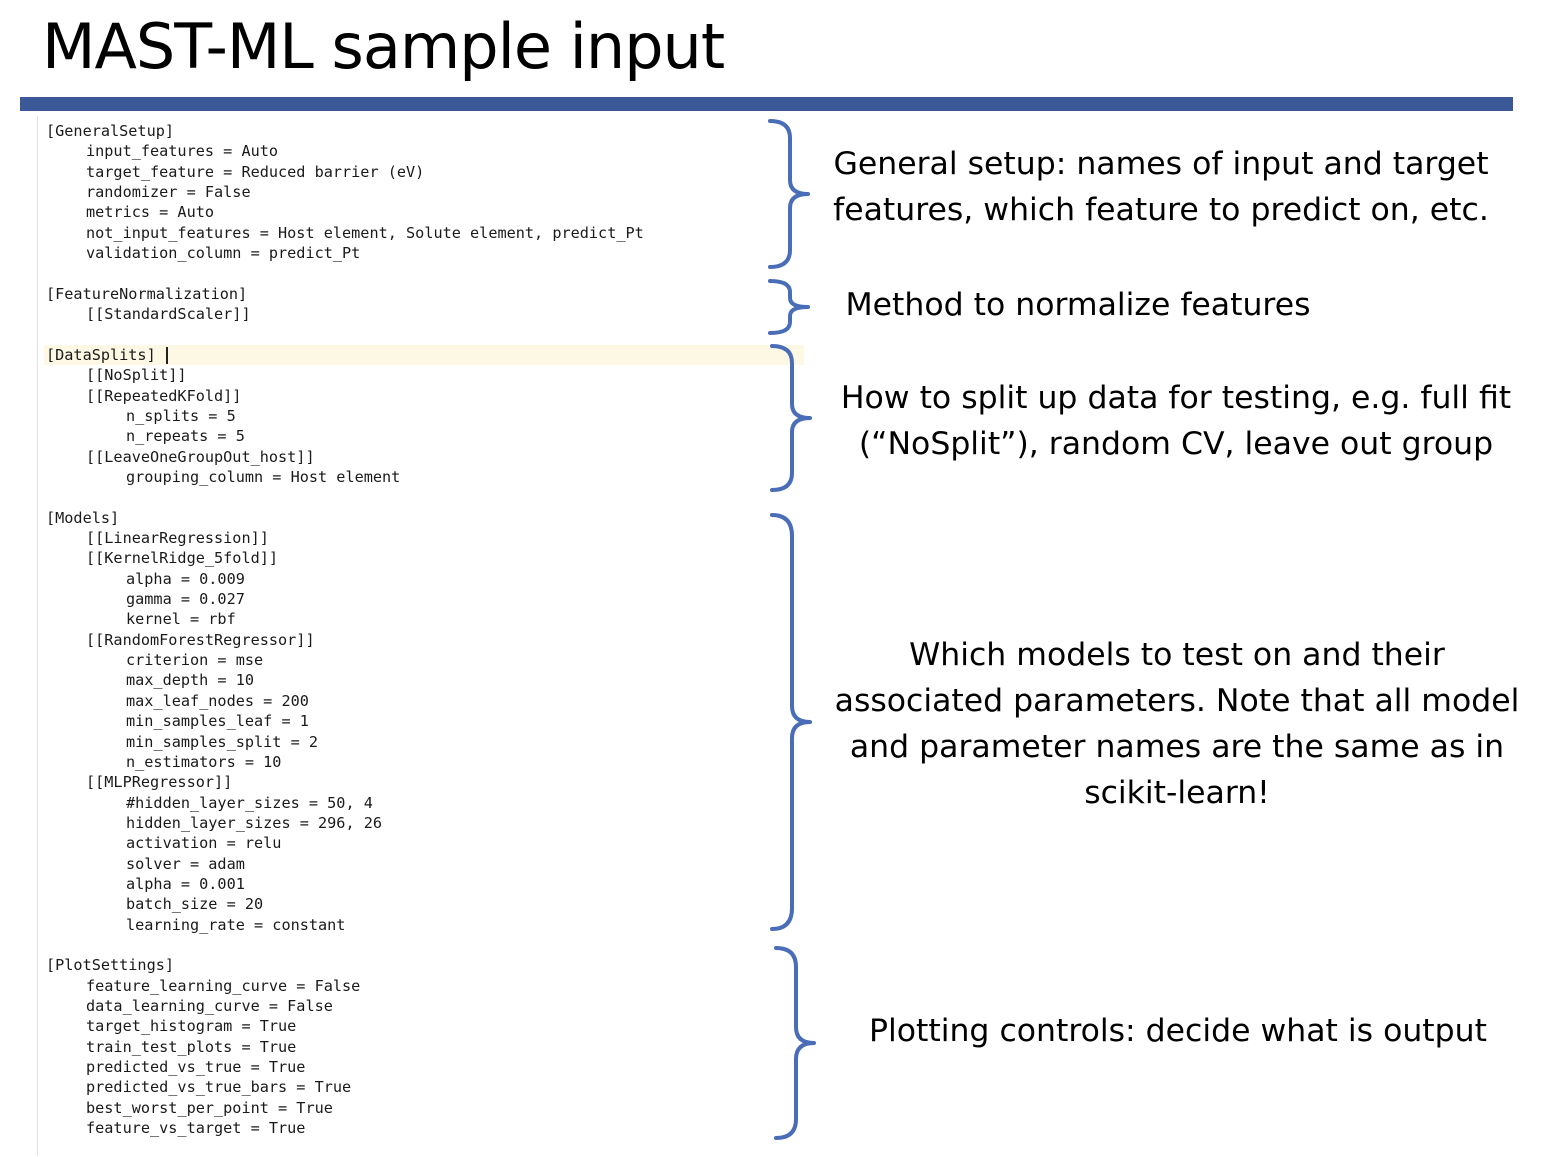 This screenshot has width=1543, height=1157. Describe the element at coordinates (163, 396) in the screenshot. I see `config-line: [[RepeatedKFold]]` at that location.